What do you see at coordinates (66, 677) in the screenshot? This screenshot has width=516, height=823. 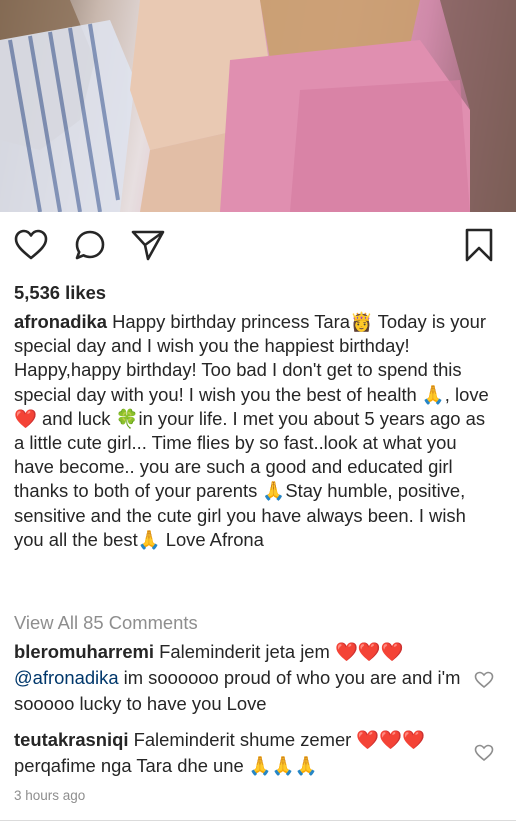 I see `comment-mention: @afronadika` at bounding box center [66, 677].